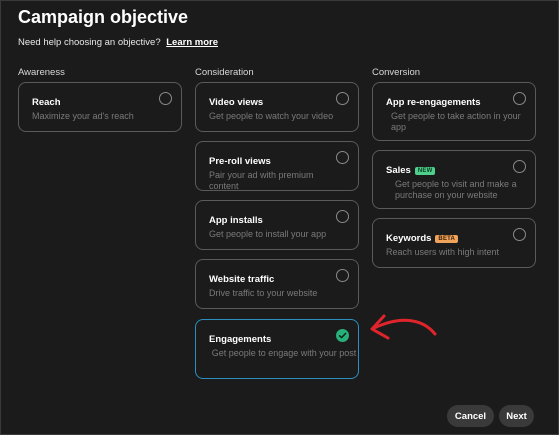  I want to click on card-description: Maximize your ad's reach, so click(83, 116).